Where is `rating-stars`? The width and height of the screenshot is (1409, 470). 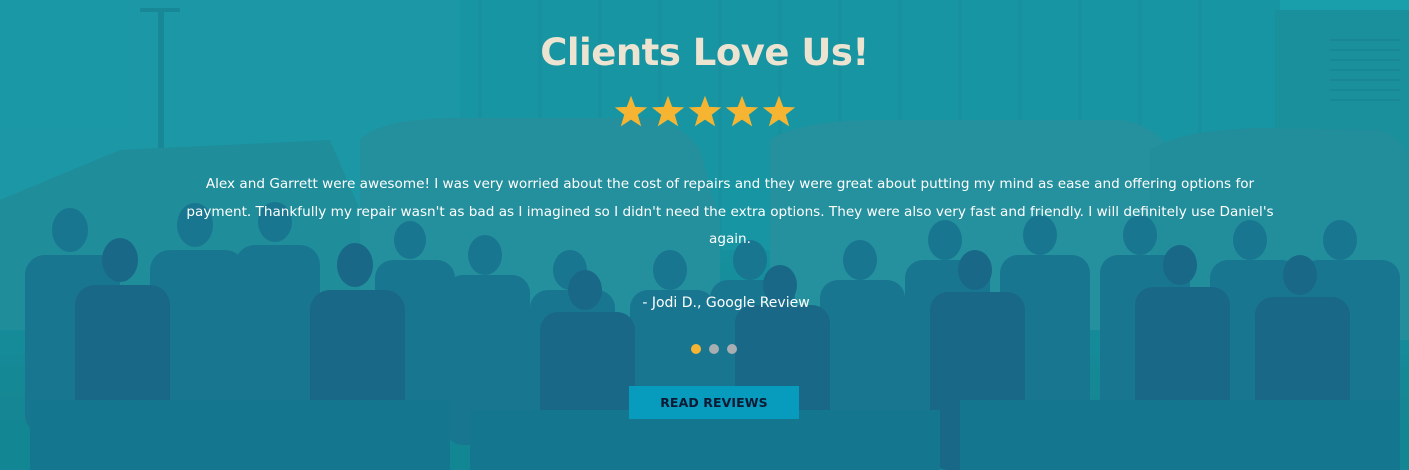 rating-stars is located at coordinates (704, 114).